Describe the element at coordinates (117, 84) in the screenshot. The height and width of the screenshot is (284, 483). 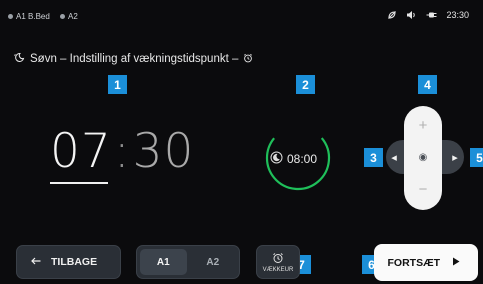
I see `marker-1: 1` at that location.